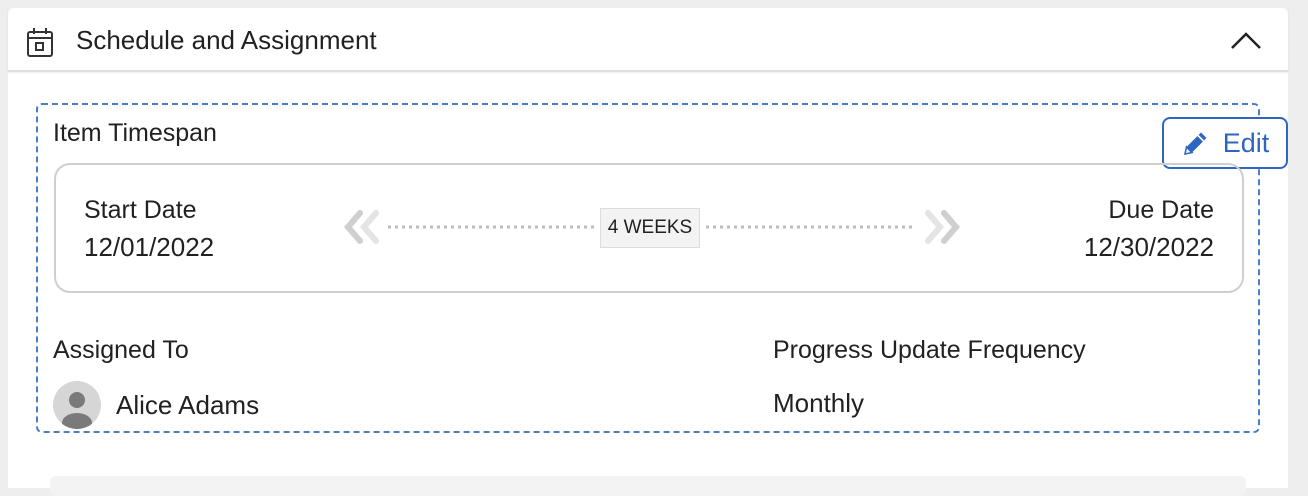 Image resolution: width=1308 pixels, height=496 pixels. What do you see at coordinates (361, 227) in the screenshot?
I see `double-chevron-left-icon` at bounding box center [361, 227].